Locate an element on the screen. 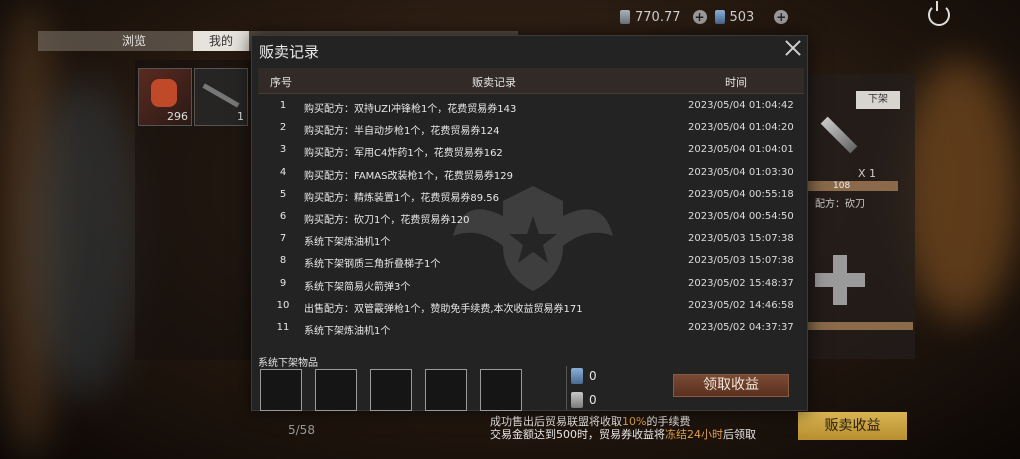 The image size is (1020, 459). inventory-slot: 1 is located at coordinates (221, 97).